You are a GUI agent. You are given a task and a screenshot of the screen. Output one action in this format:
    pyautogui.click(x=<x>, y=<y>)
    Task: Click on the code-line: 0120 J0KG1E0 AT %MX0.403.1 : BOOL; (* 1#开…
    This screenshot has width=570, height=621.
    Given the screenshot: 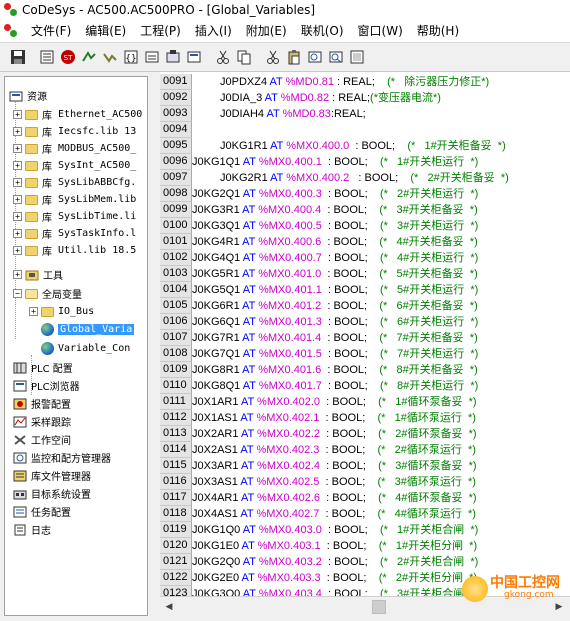 What is the action you would take?
    pyautogui.click(x=365, y=546)
    